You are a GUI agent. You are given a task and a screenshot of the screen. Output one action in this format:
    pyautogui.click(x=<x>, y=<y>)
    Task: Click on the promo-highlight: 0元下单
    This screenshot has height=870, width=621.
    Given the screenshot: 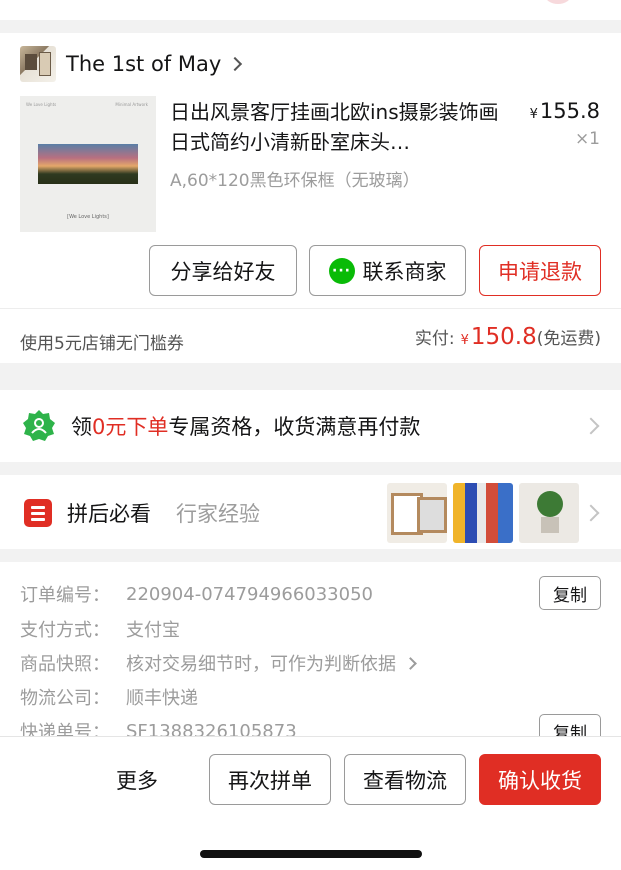 What is the action you would take?
    pyautogui.click(x=130, y=427)
    